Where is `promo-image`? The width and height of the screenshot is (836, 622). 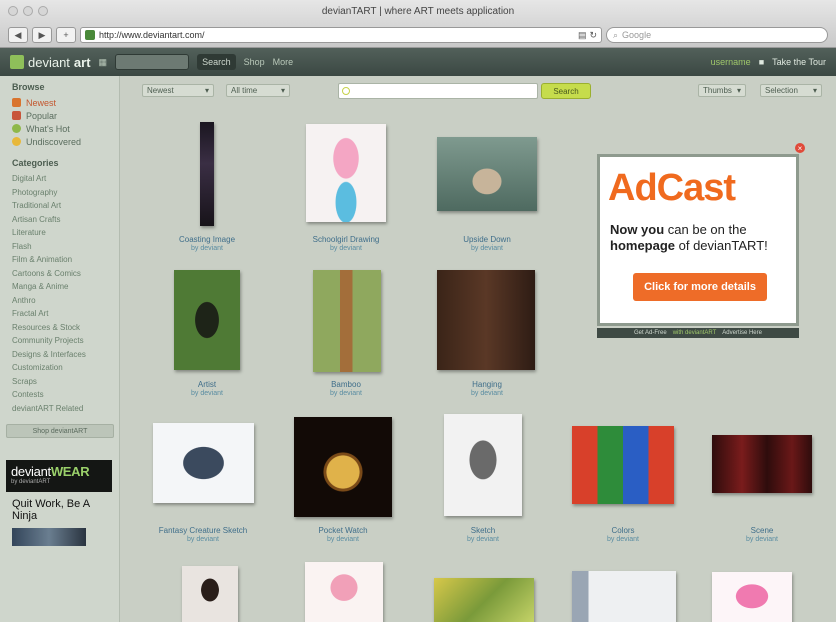 promo-image is located at coordinates (49, 537).